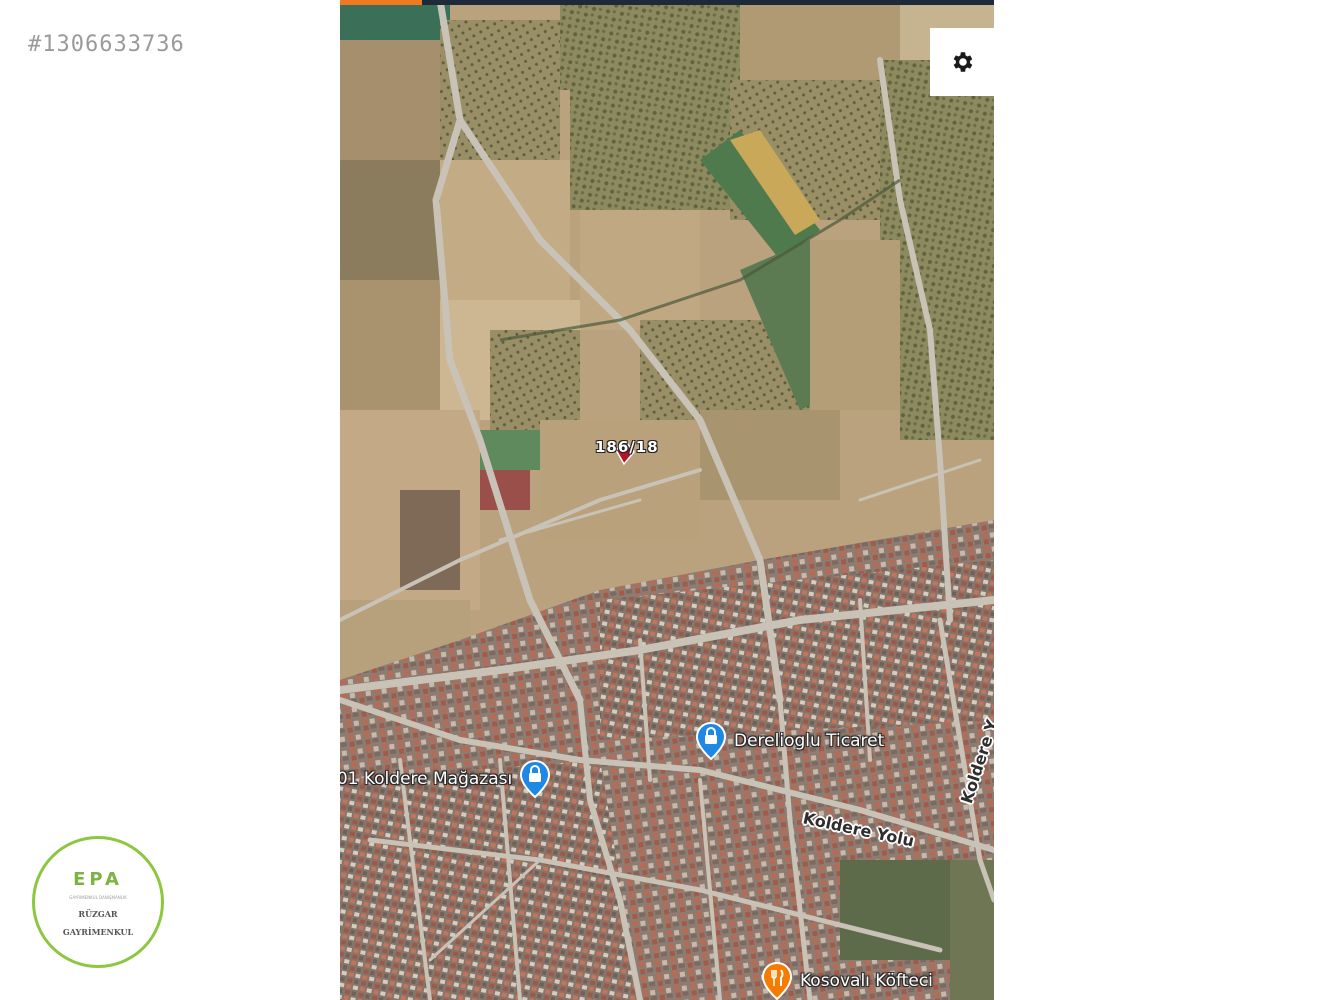 This screenshot has width=1333, height=1000. I want to click on poi-koldere-magazasi: 101 Koldere Mağazası, so click(445, 779).